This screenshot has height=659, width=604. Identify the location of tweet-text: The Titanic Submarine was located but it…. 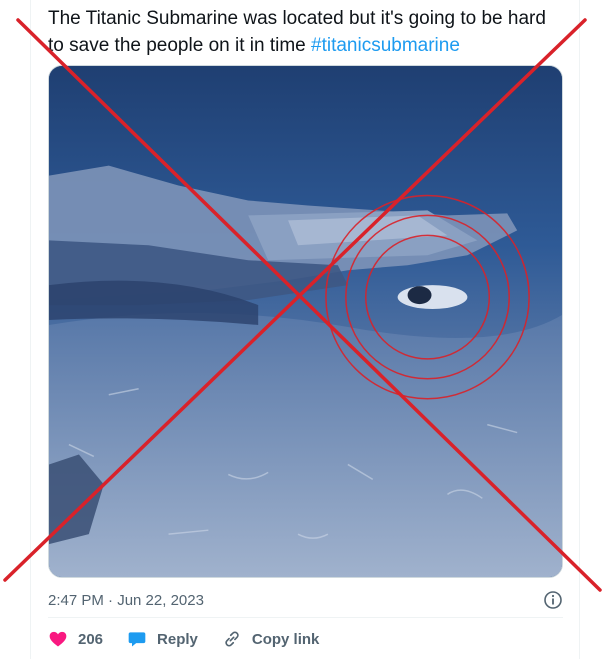
(298, 32).